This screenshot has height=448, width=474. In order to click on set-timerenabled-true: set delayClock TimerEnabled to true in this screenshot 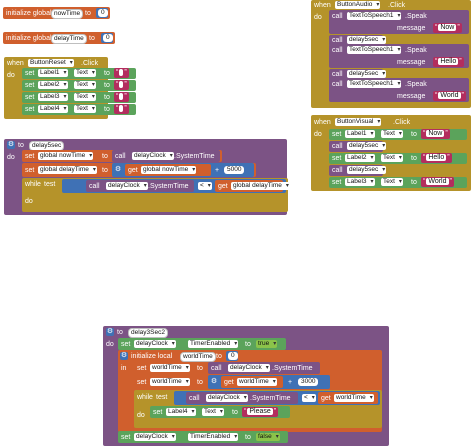, I will do `click(202, 344)`.